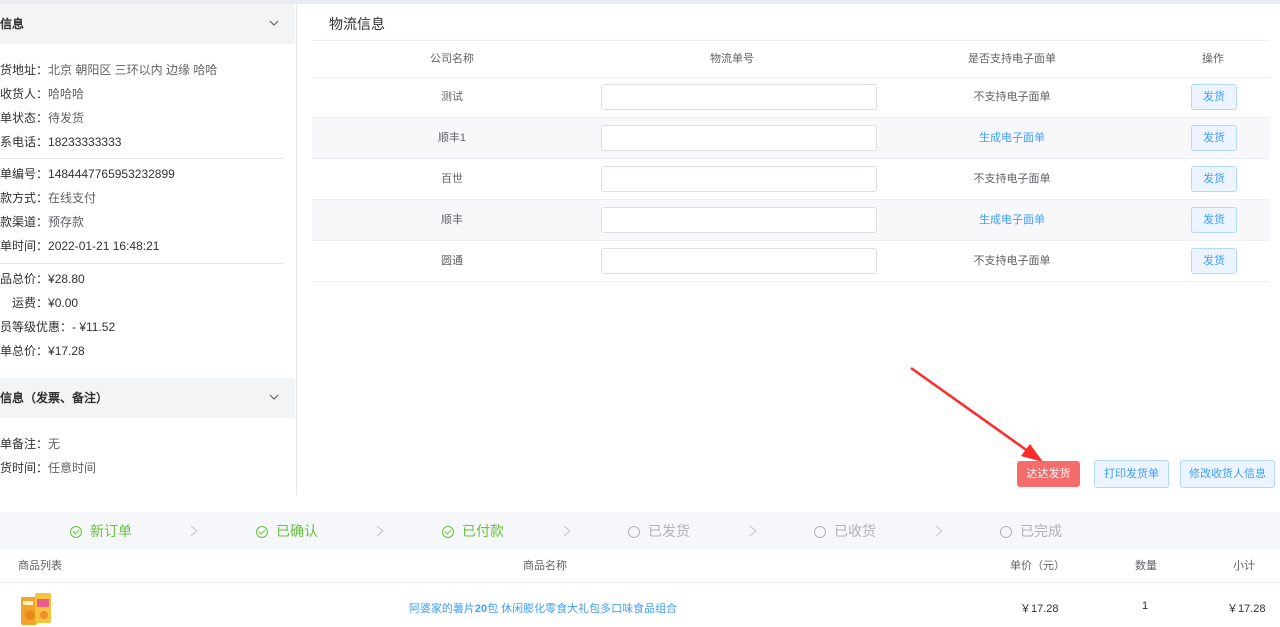 Image resolution: width=1280 pixels, height=627 pixels. Describe the element at coordinates (30, 444) in the screenshot. I see `info-row-remark: 单备注：无` at that location.